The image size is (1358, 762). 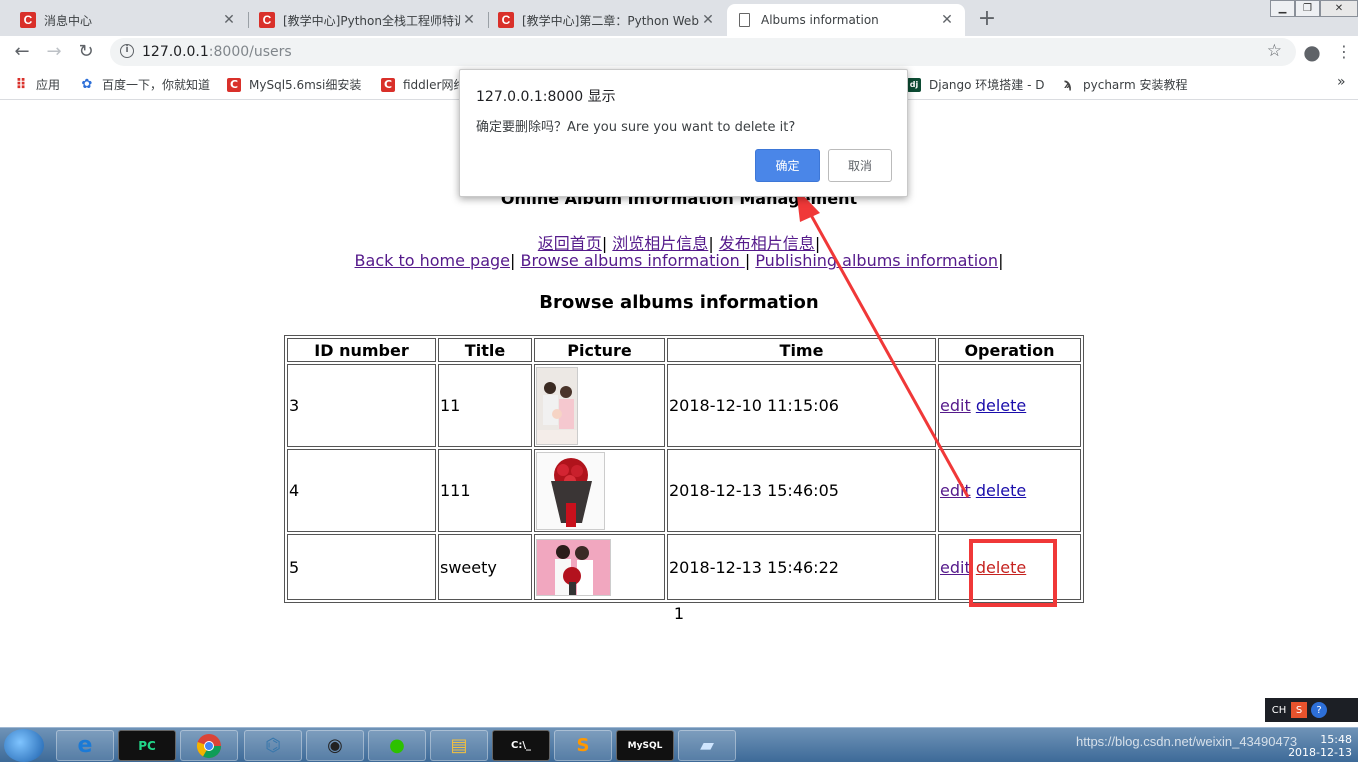 I want to click on cell-title: sweety, so click(x=485, y=567).